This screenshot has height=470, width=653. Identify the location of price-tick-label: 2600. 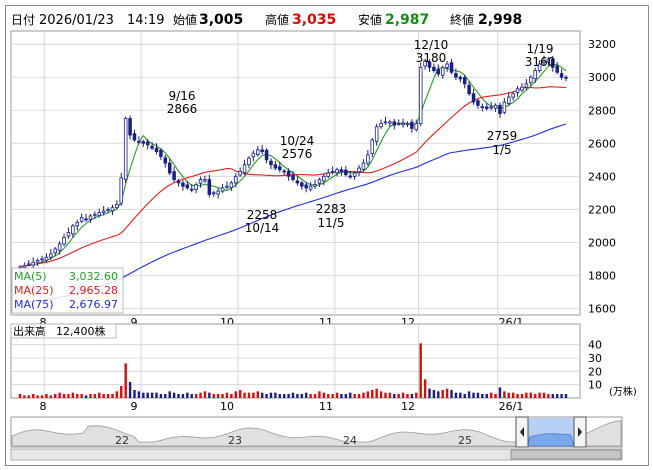
(602, 143).